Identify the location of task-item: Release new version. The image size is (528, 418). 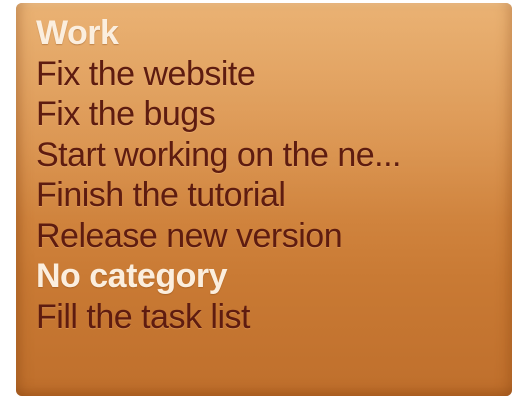
(269, 236).